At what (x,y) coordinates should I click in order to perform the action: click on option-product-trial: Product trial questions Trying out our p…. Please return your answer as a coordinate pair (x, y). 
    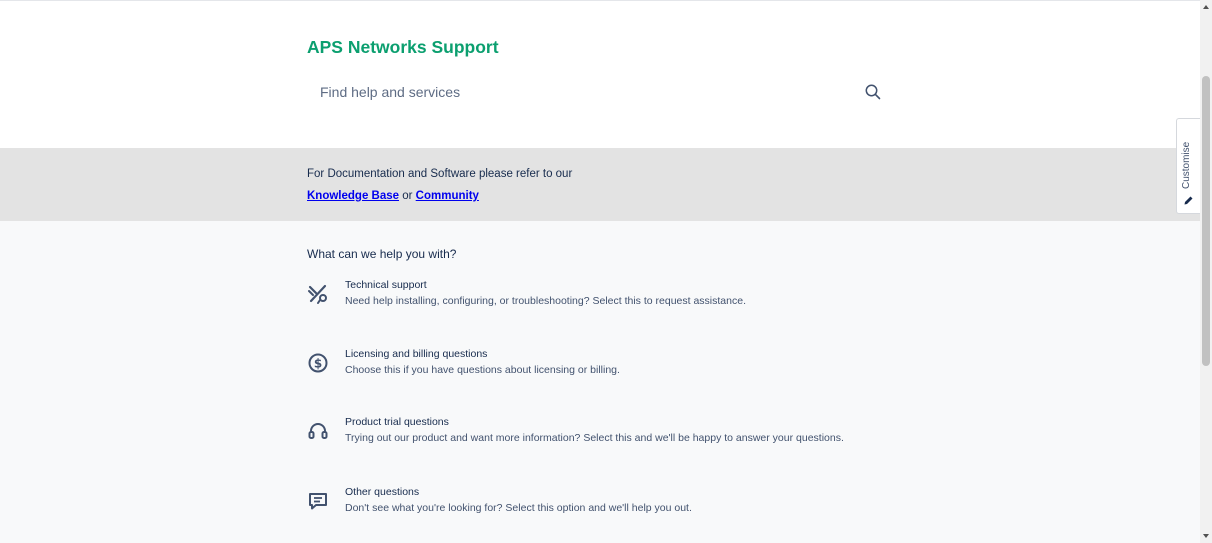
    Looking at the image, I should click on (607, 433).